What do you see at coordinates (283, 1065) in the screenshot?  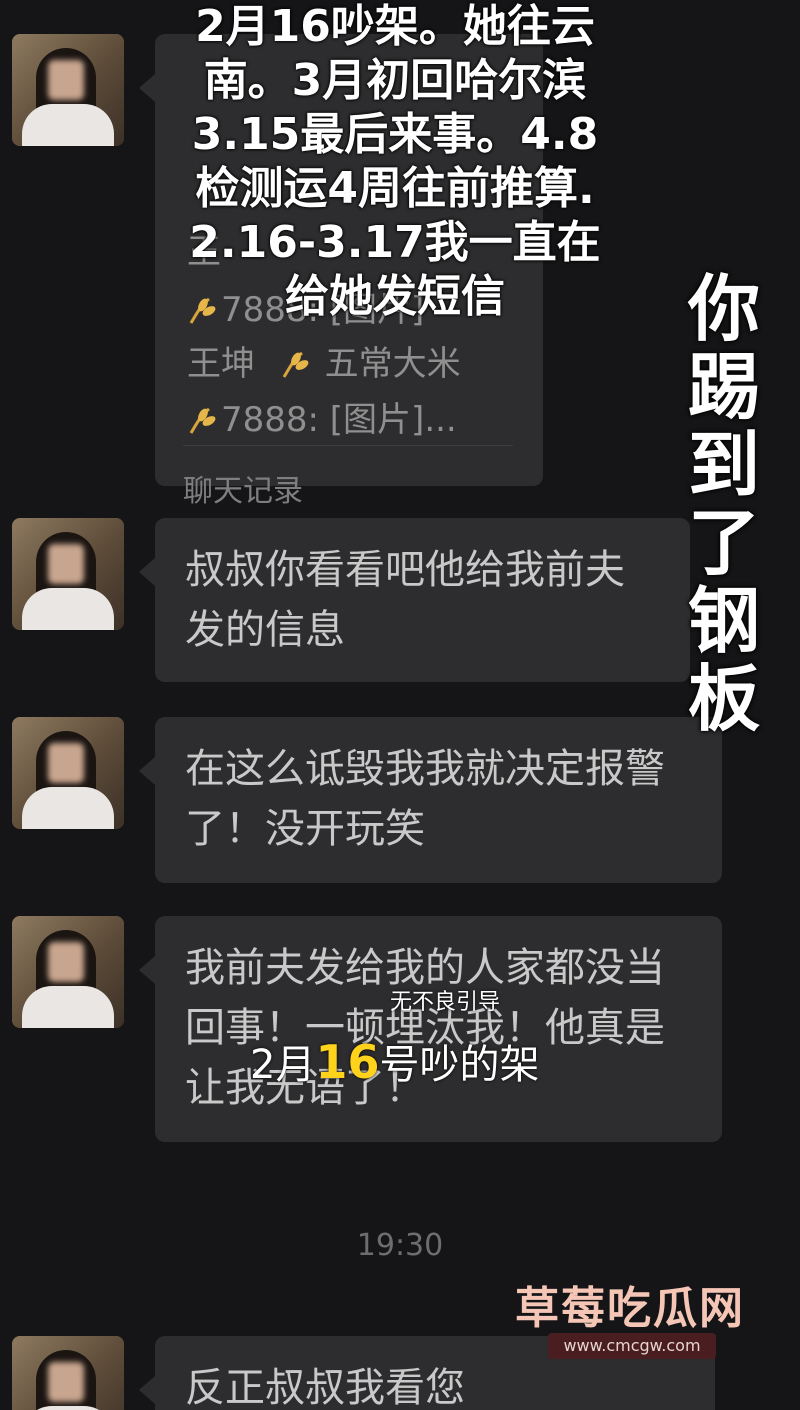 I see `subtitle-prefix: 2月` at bounding box center [283, 1065].